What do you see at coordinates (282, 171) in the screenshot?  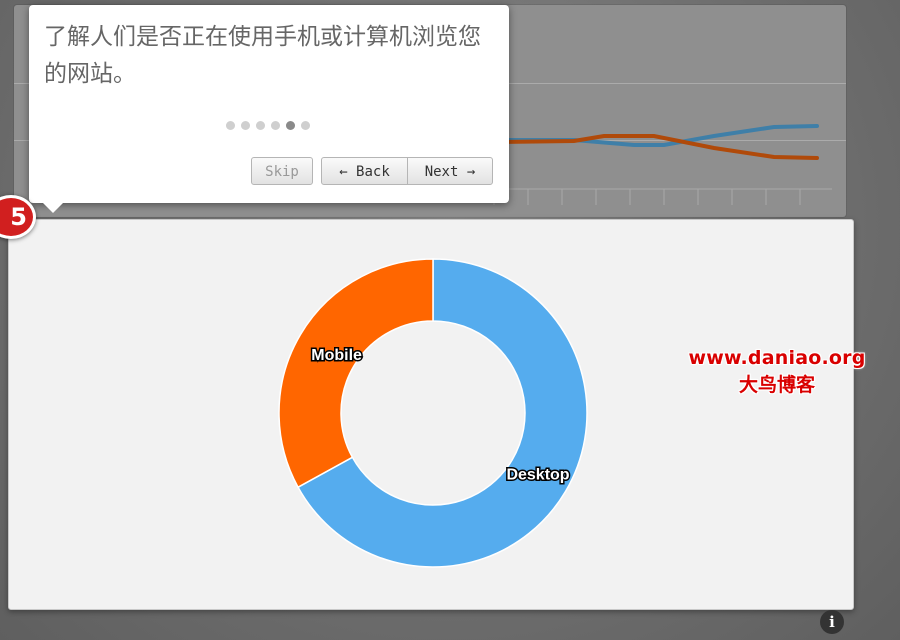 I see `skip-button: Skip` at bounding box center [282, 171].